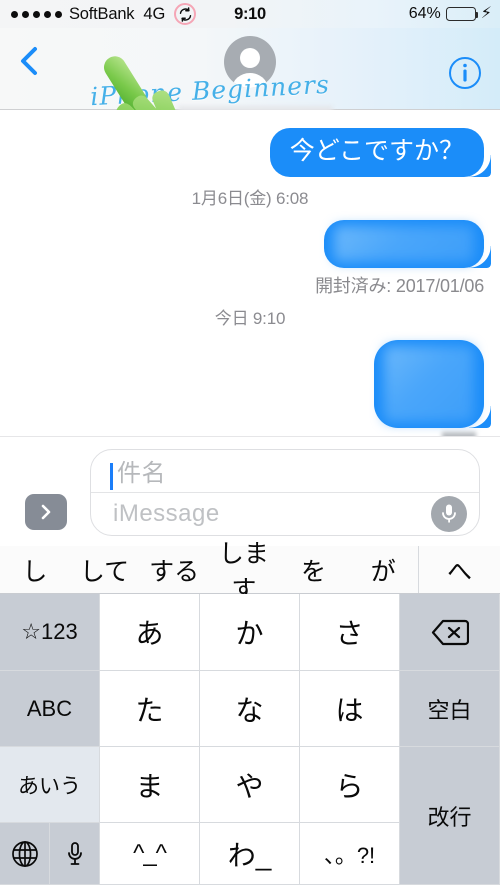  I want to click on text-caret, so click(111, 476).